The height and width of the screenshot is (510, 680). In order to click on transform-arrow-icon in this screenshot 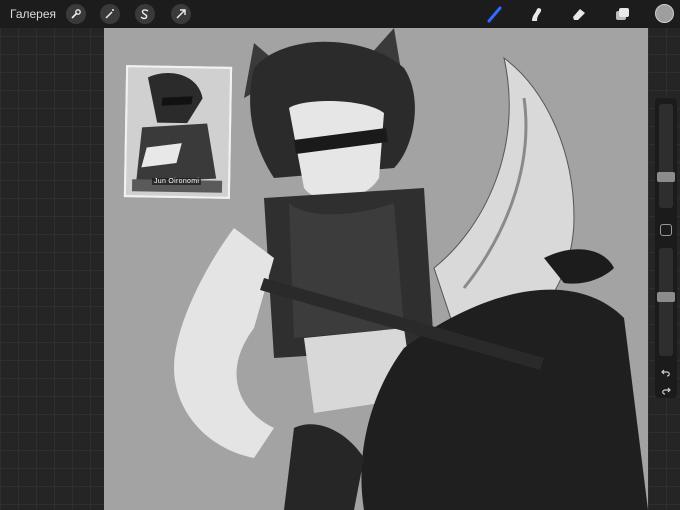, I will do `click(181, 14)`.